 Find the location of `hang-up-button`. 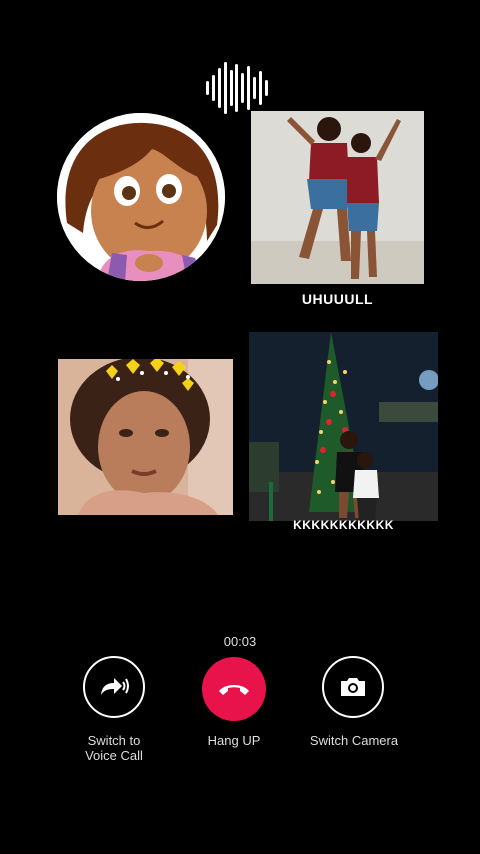

hang-up-button is located at coordinates (234, 689).